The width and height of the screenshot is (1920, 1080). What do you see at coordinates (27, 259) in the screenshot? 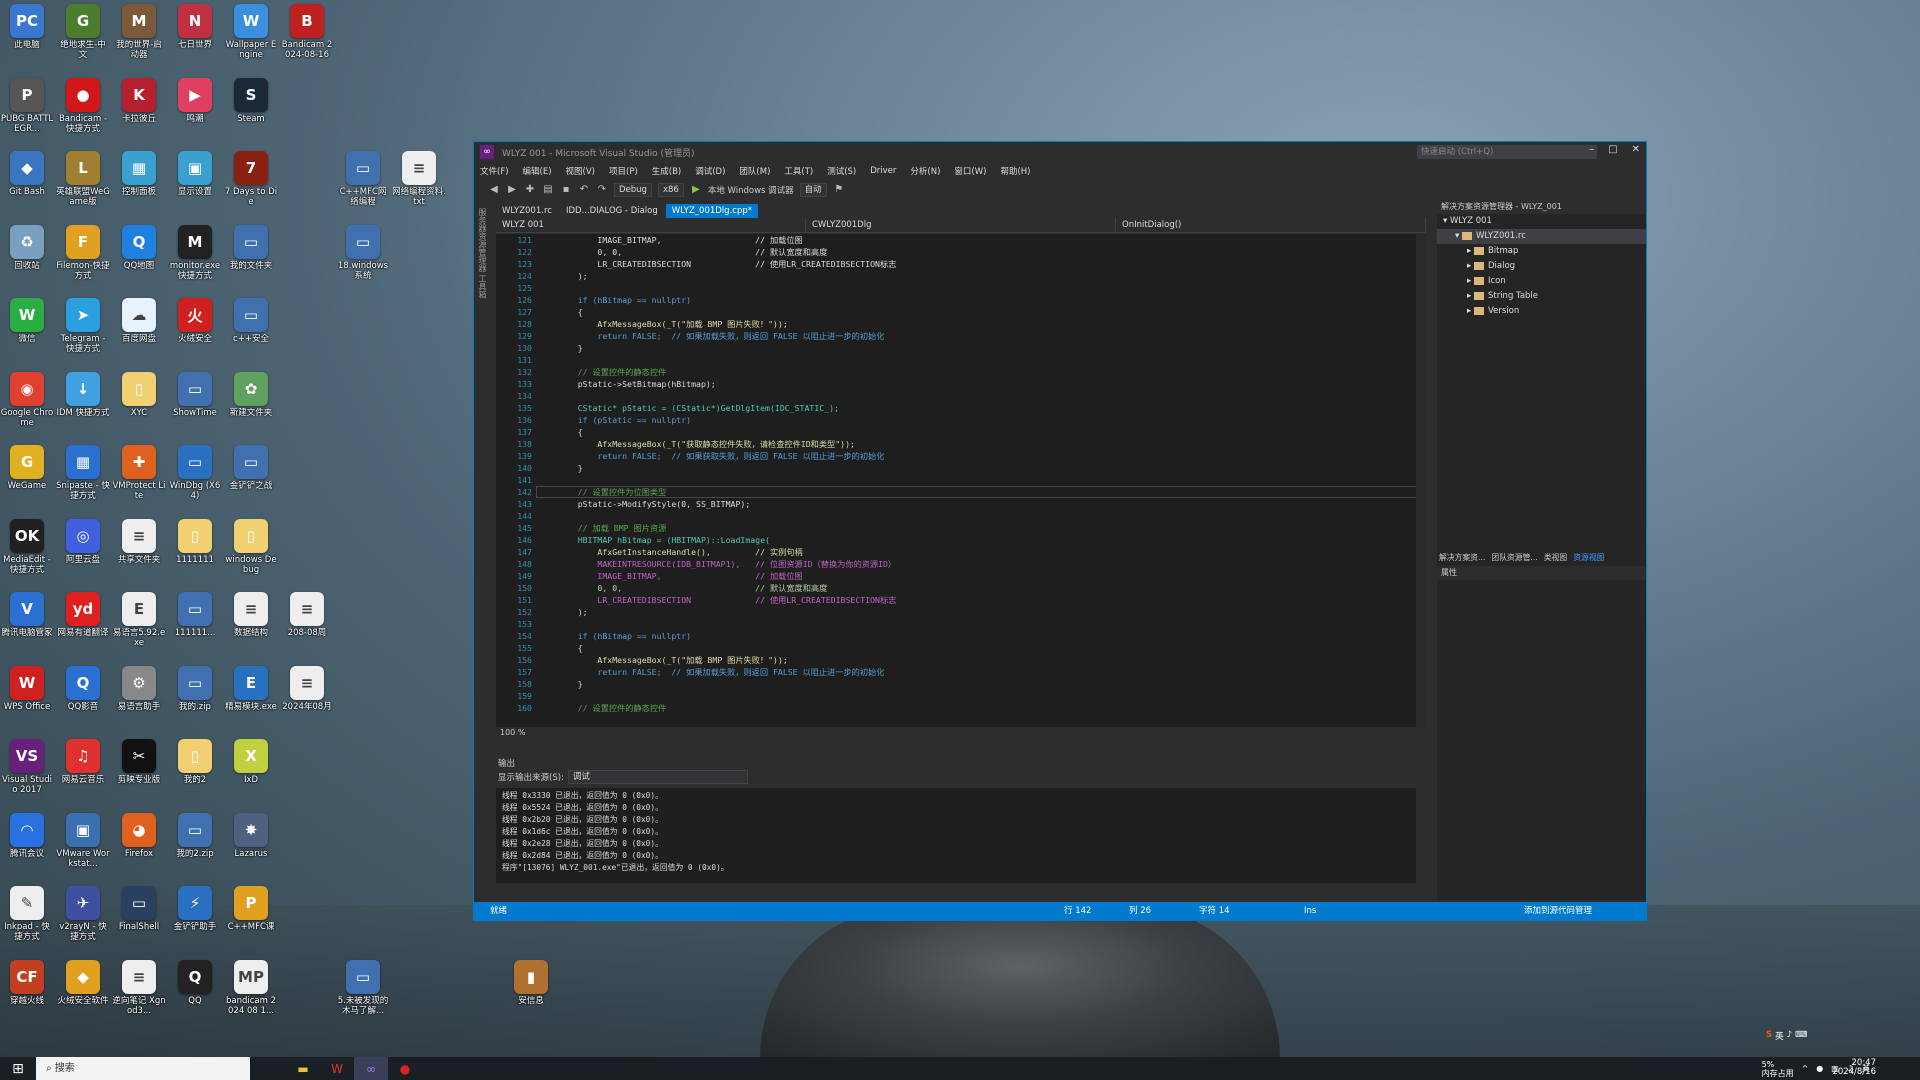
I see `desktop-icon: ♻ 回收站` at bounding box center [27, 259].